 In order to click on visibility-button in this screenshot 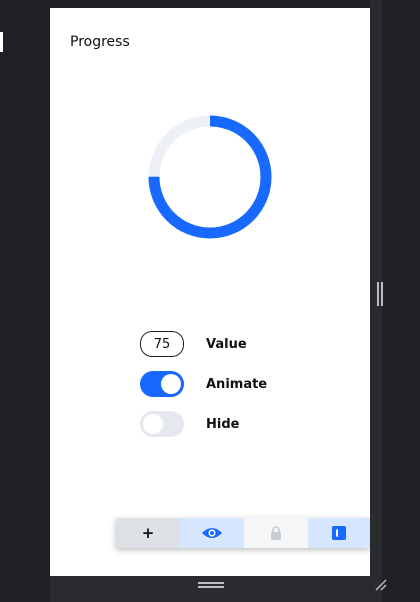, I will do `click(212, 533)`.